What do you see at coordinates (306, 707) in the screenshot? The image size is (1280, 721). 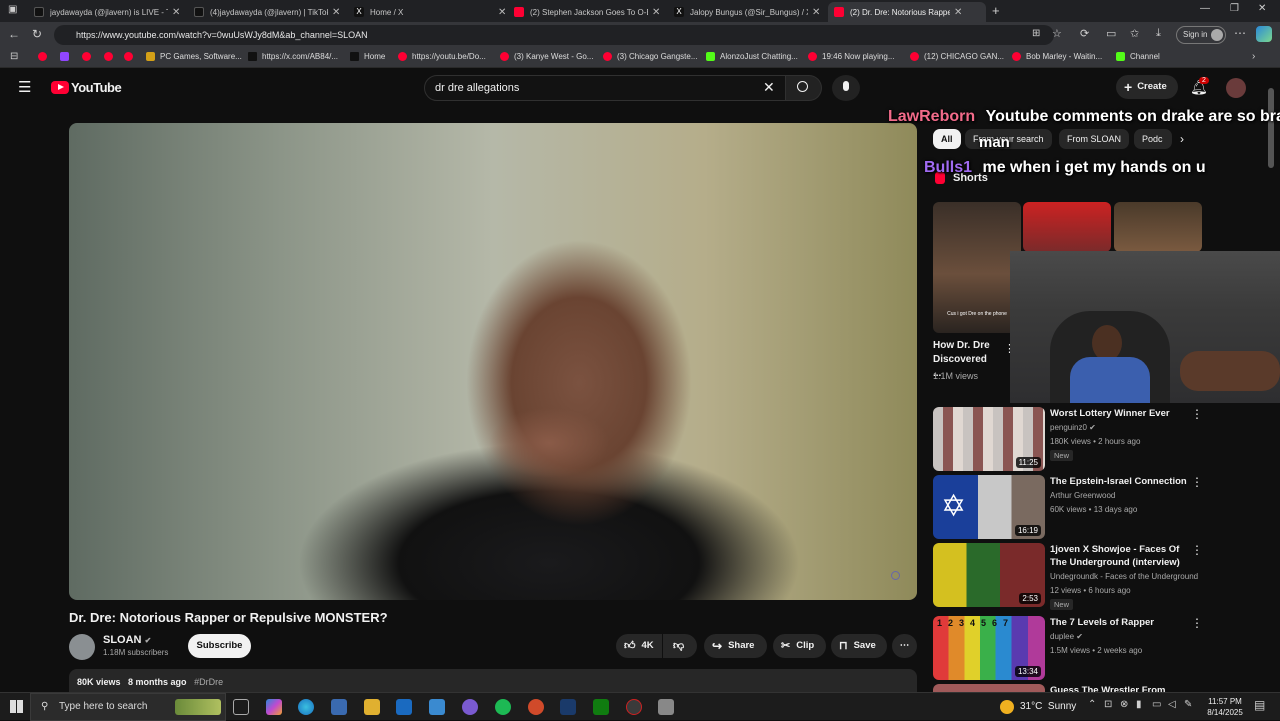 I see `edge-icon` at bounding box center [306, 707].